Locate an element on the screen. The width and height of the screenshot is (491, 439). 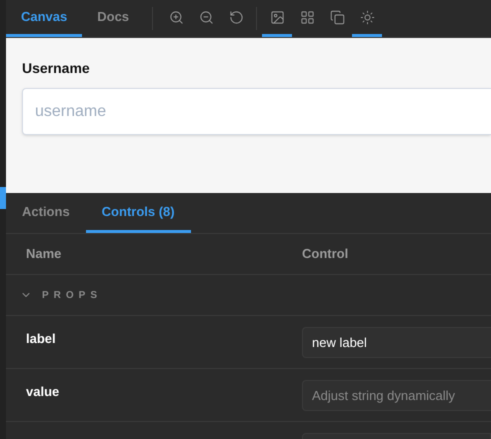
image-icon is located at coordinates (277, 17).